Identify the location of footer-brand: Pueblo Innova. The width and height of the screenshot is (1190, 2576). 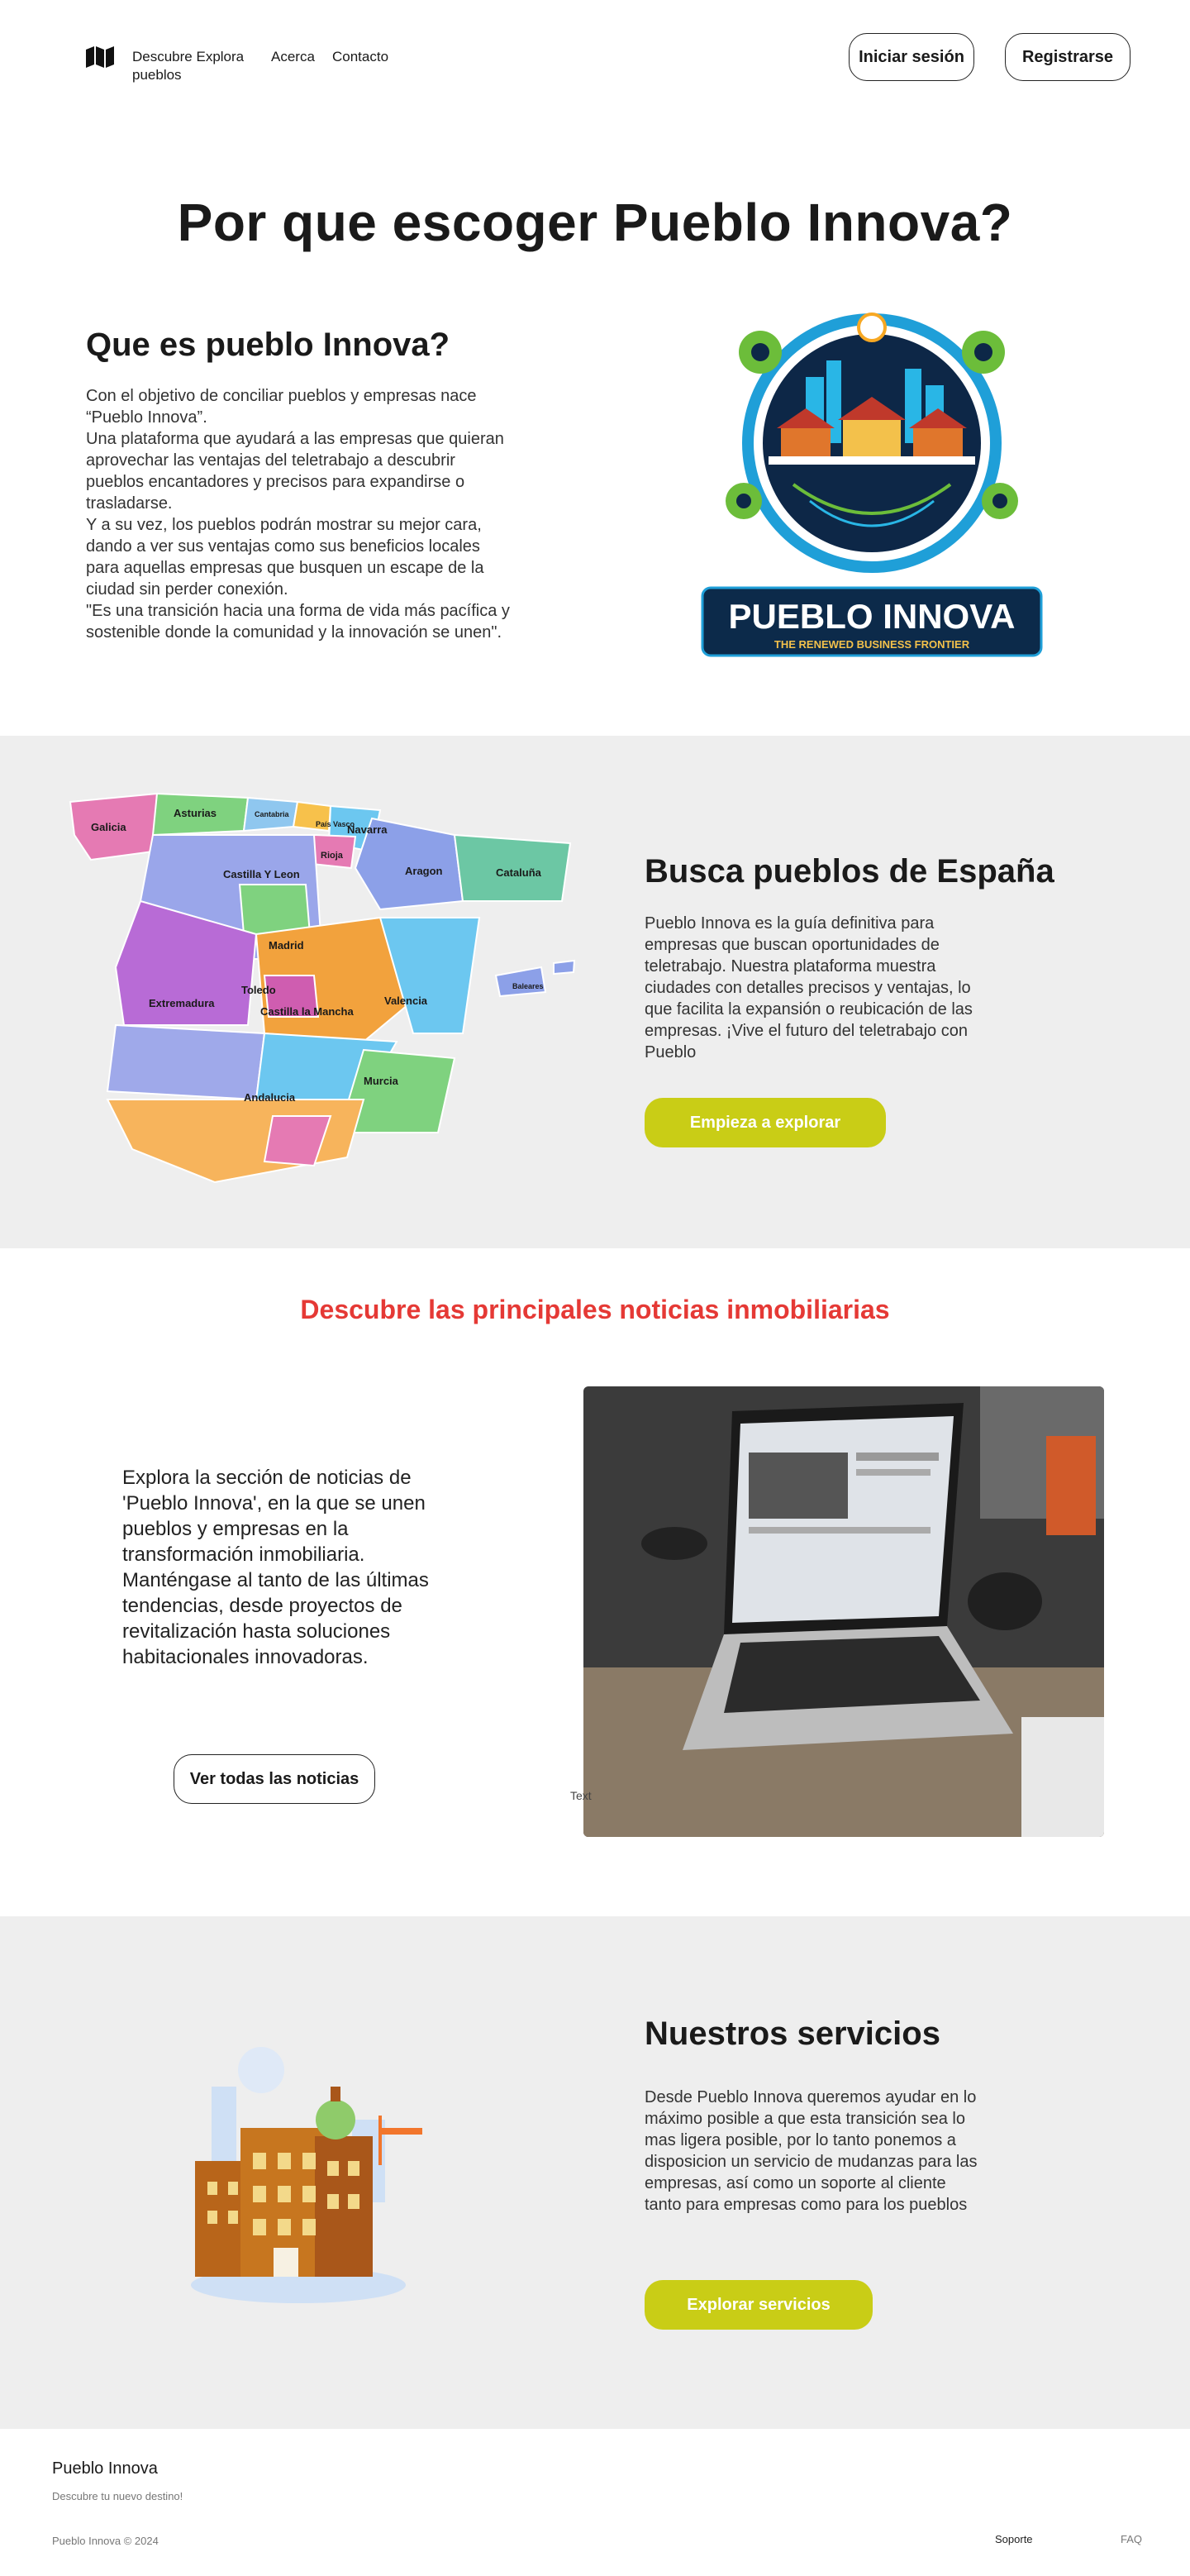
(105, 2468).